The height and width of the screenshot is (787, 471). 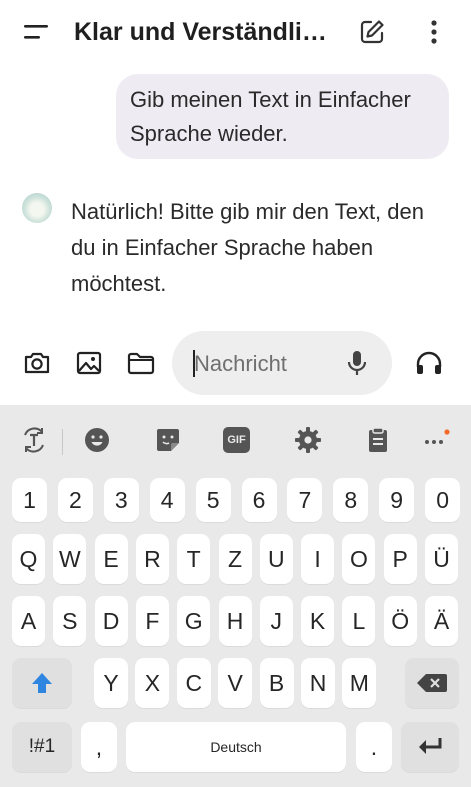 I want to click on enter-icon, so click(x=430, y=746).